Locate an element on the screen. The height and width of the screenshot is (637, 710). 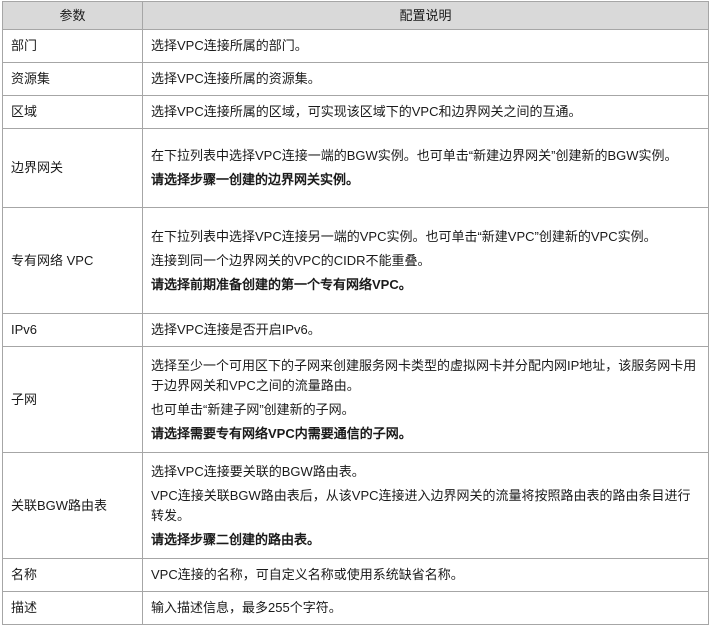
desc-line: 输入描述信息，最多255个字符。 is located at coordinates (246, 607).